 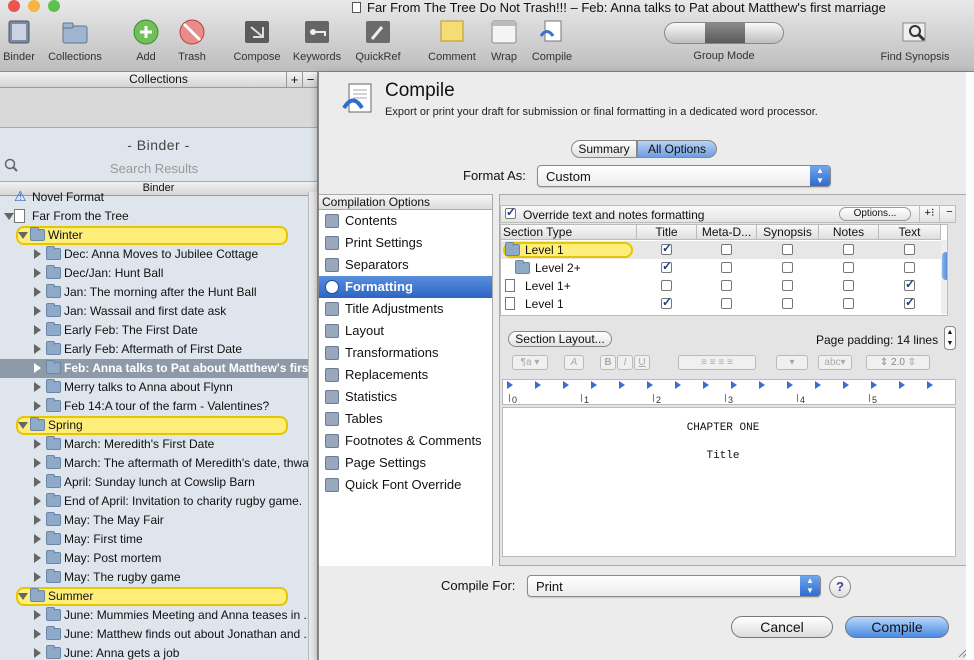 I want to click on toolbar-collections-button: Collections, so click(x=75, y=40).